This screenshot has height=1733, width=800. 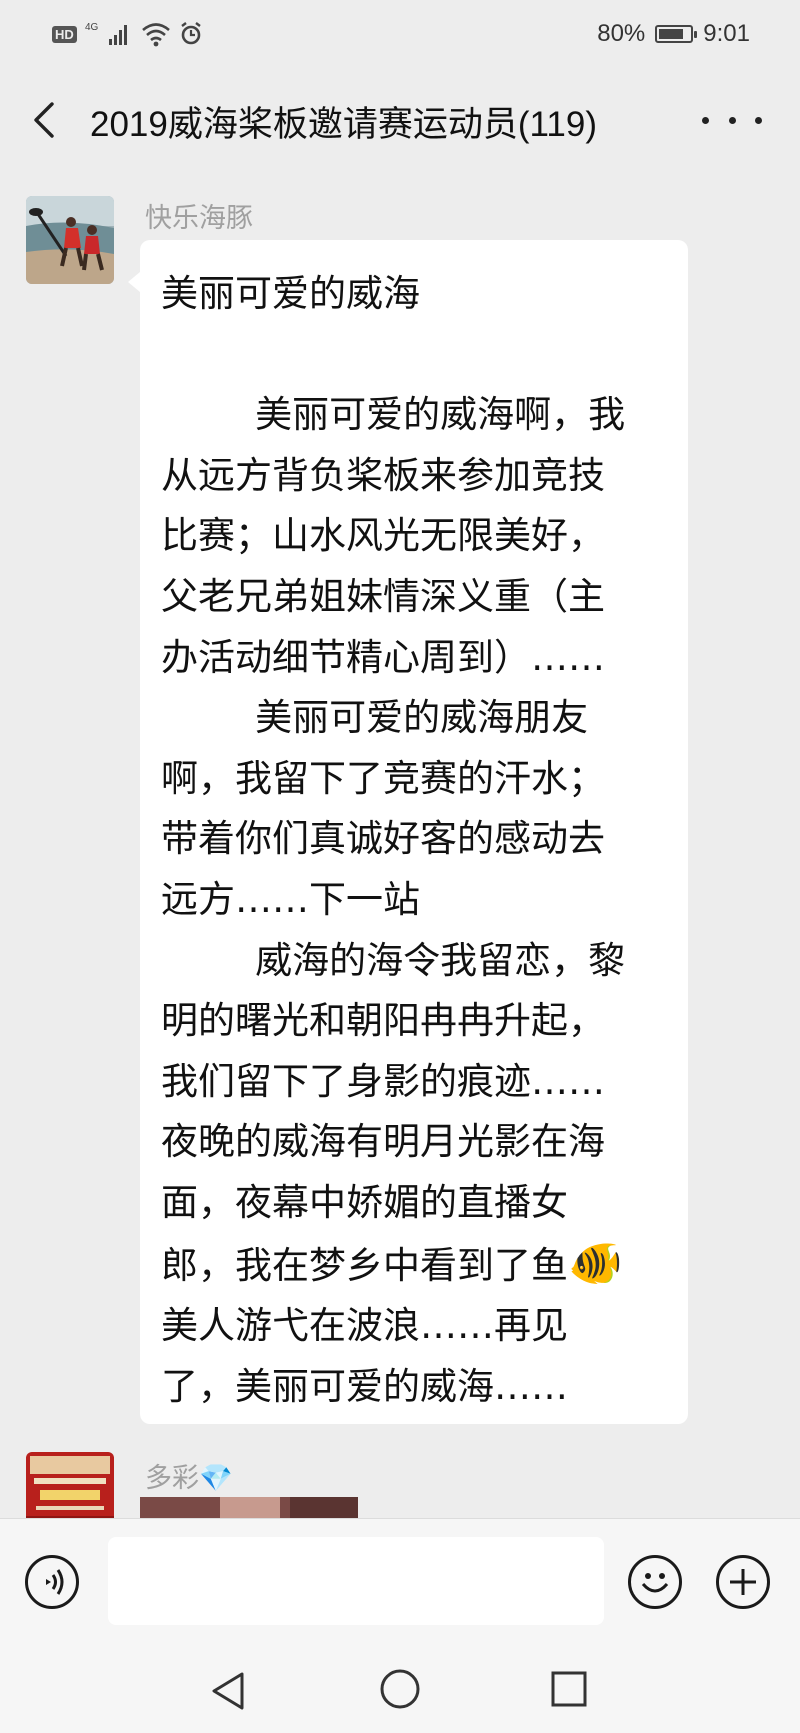 I want to click on hd-badge: HD, so click(x=64, y=34).